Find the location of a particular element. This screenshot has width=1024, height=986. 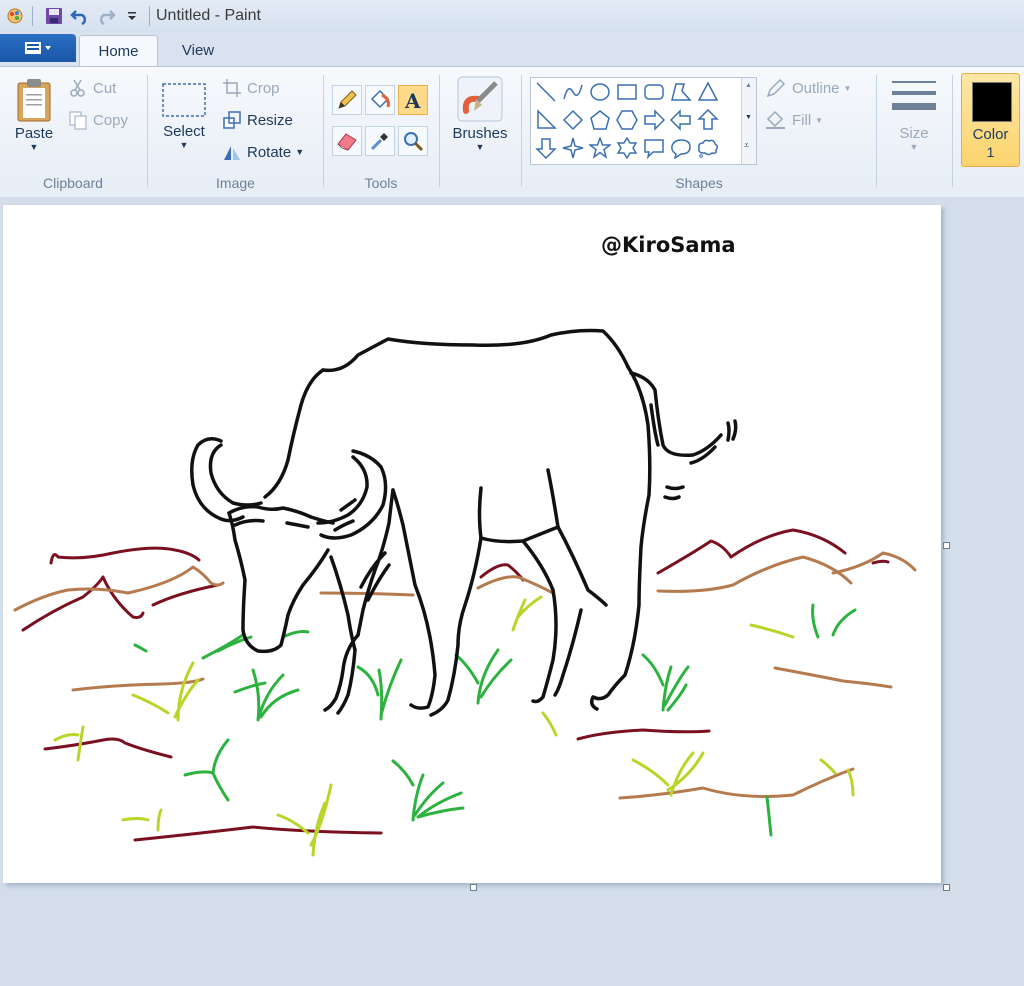

up-arrow-shape is located at coordinates (708, 120).